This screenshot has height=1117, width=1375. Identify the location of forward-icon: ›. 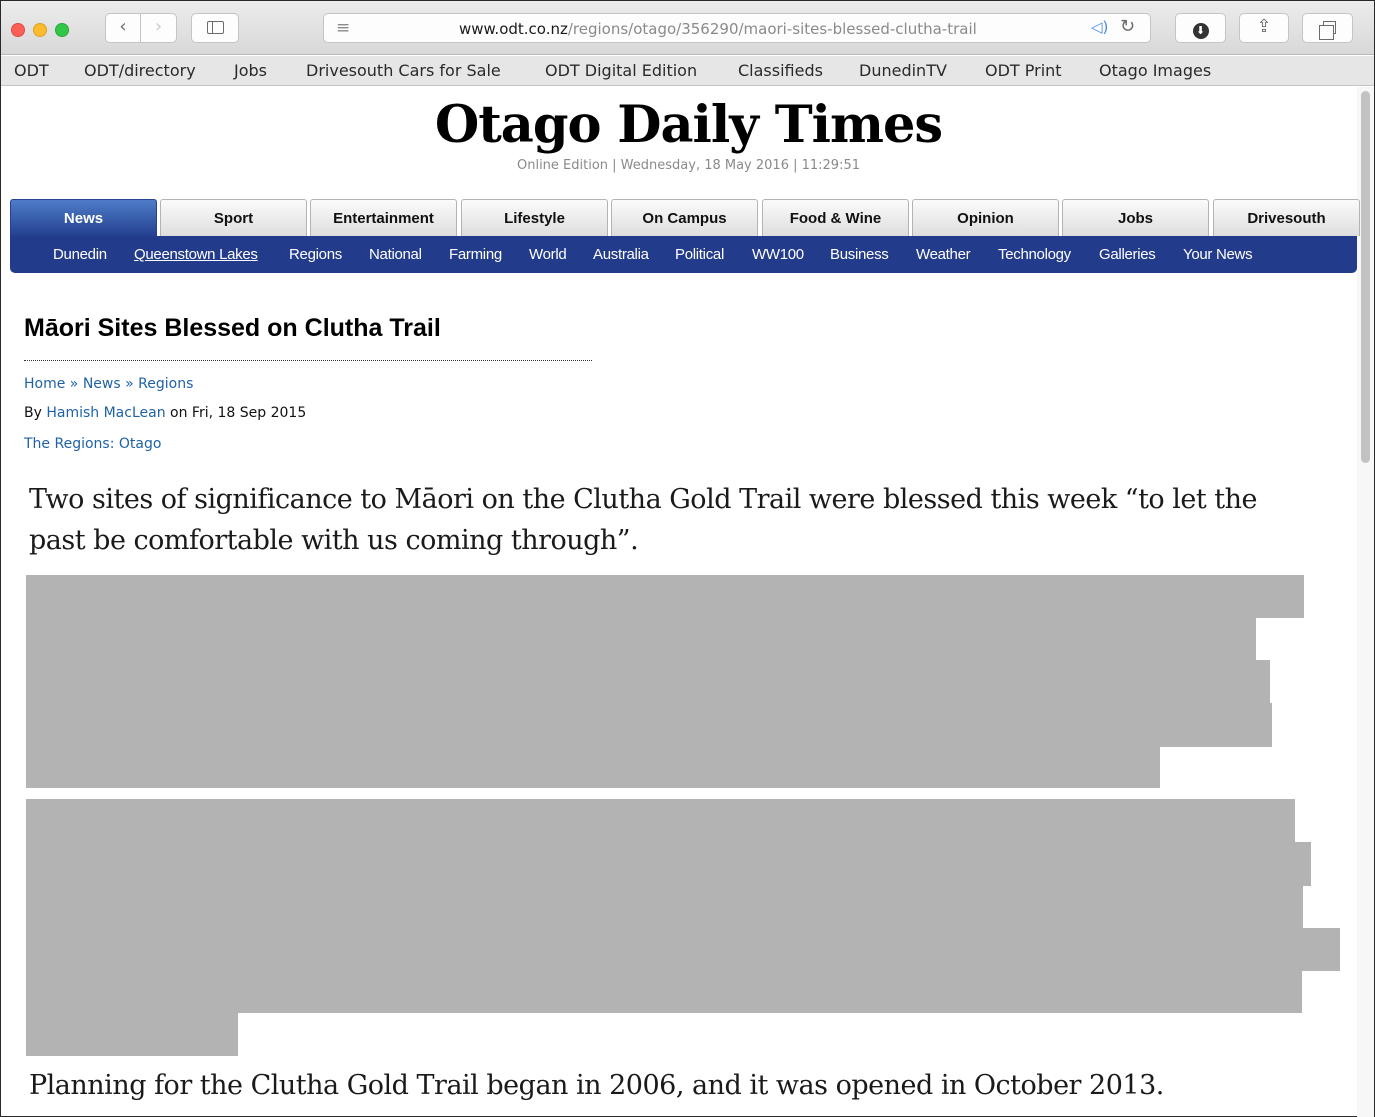
(158, 26).